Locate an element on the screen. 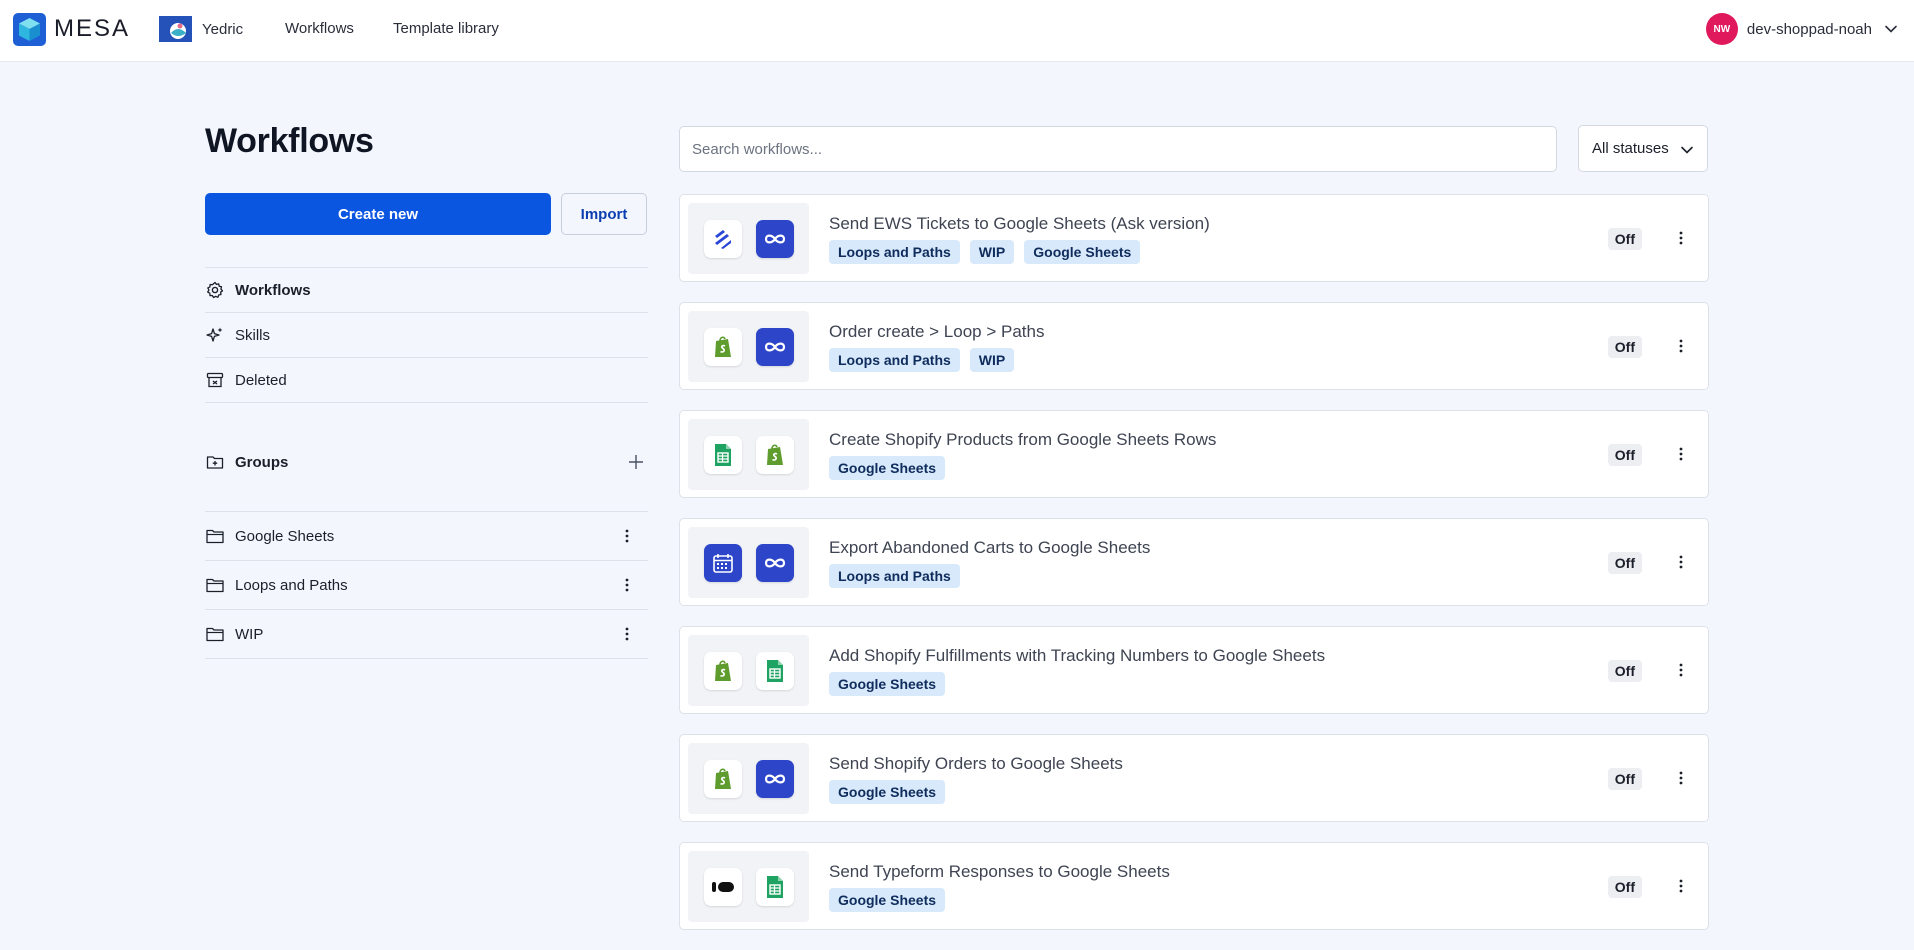  sidebar-item-label: Deleted is located at coordinates (261, 380).